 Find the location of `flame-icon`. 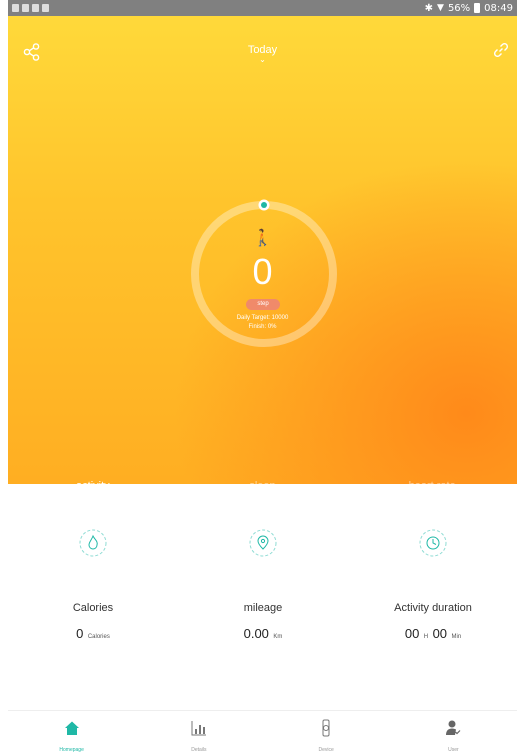

flame-icon is located at coordinates (93, 543).